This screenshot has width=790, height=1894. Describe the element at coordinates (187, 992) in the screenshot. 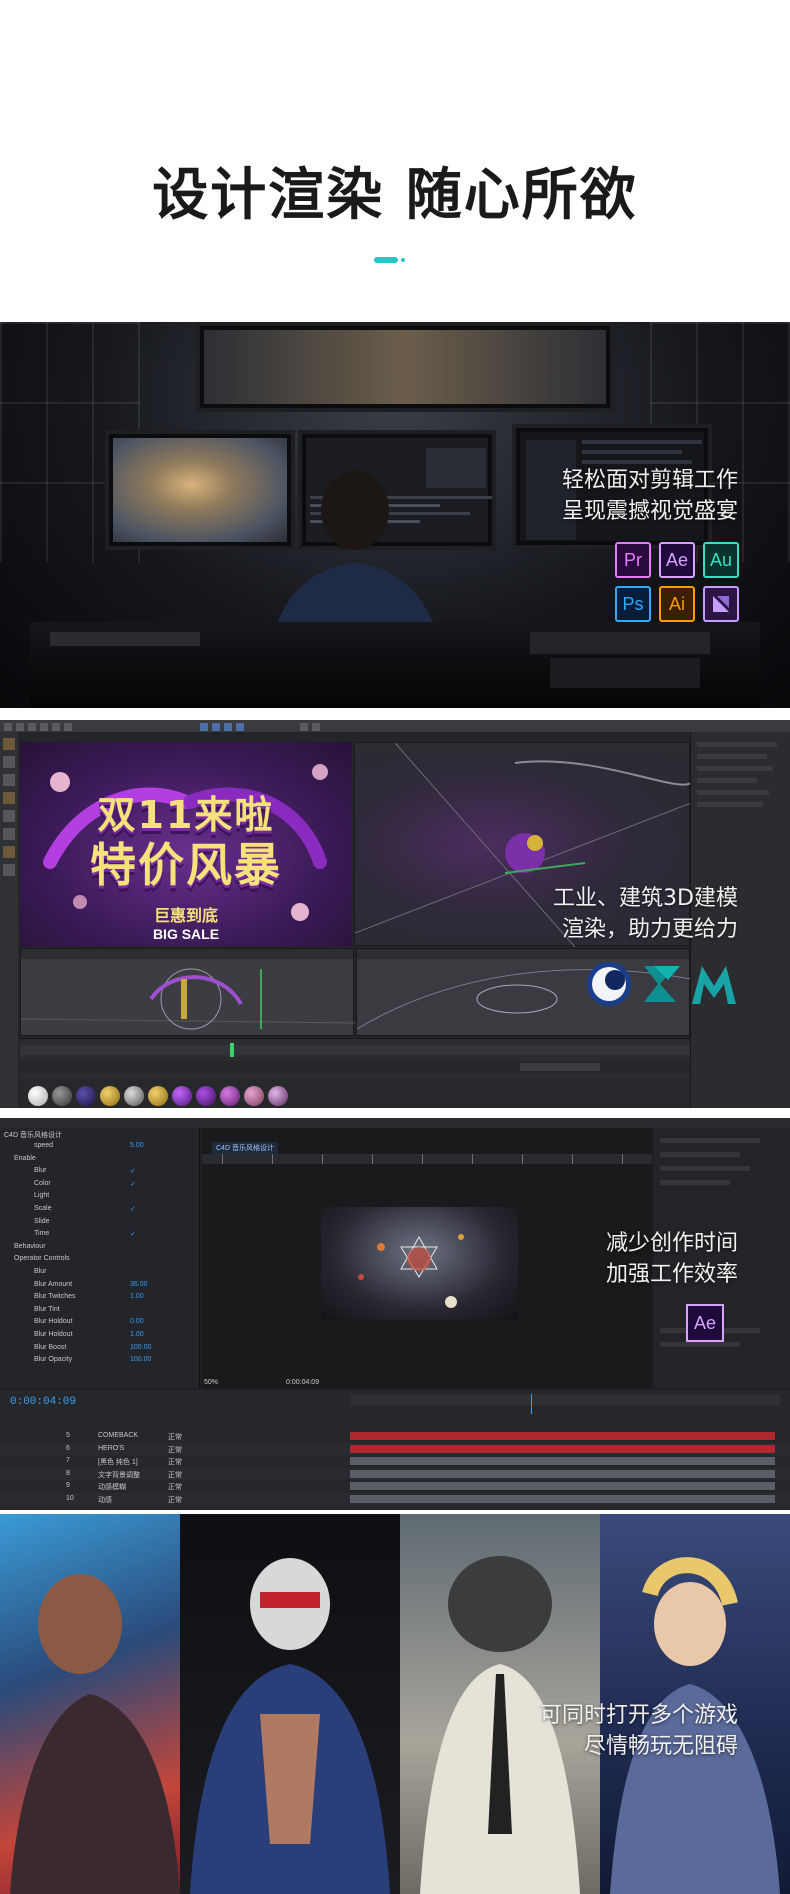

I see `top-viewport` at that location.